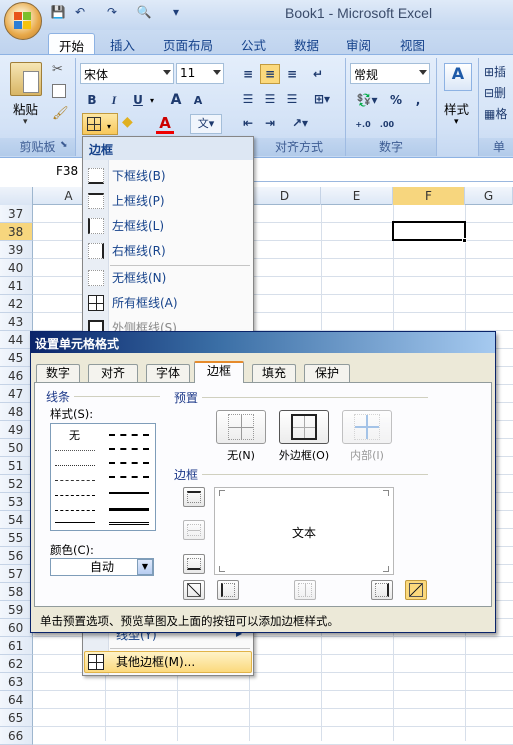 This screenshot has height=745, width=513. What do you see at coordinates (304, 427) in the screenshot?
I see `preset-outline-button` at bounding box center [304, 427].